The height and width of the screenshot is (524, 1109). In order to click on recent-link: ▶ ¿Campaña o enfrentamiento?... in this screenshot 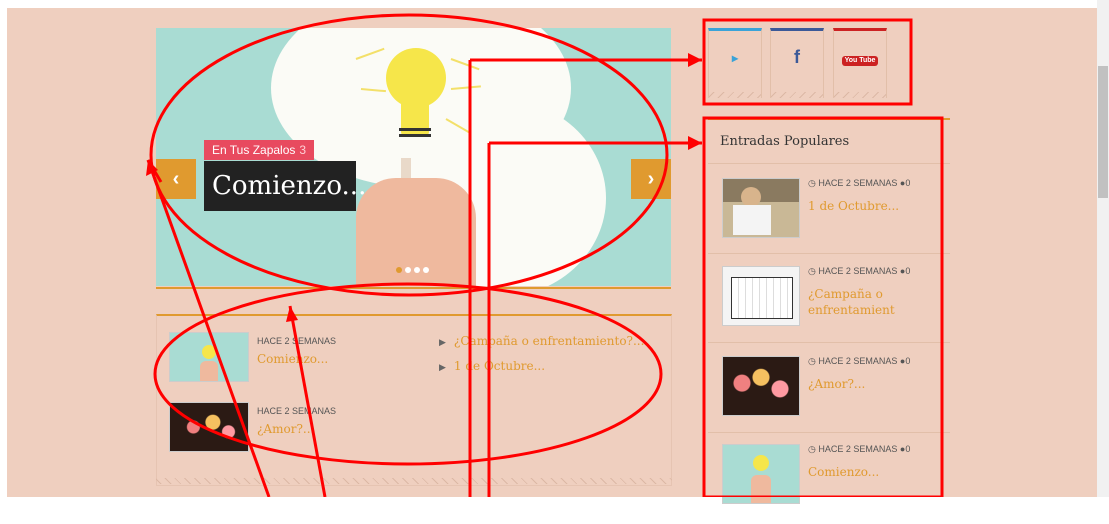, I will do `click(541, 341)`.